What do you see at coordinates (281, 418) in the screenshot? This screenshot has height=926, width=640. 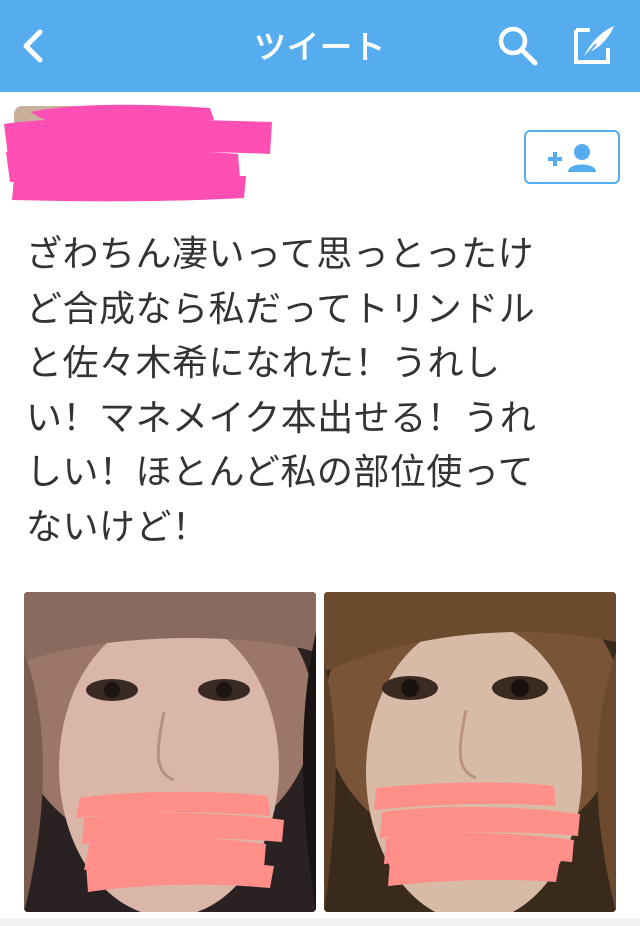 I see `tweet-text-line: い！マネメイク本出せる！うれ` at bounding box center [281, 418].